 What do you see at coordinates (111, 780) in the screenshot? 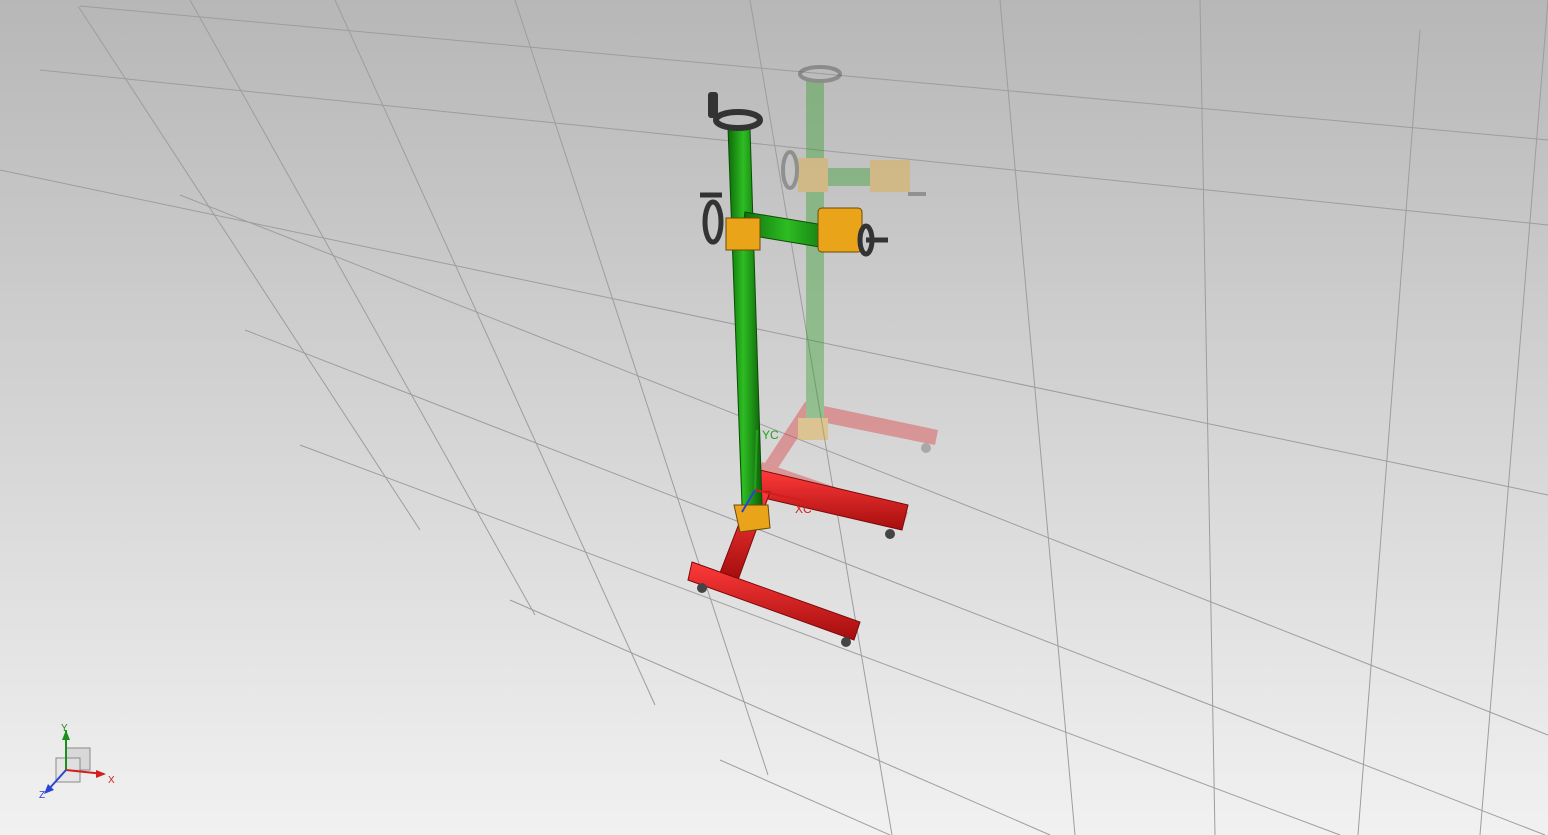
I see `triad-x-label: X` at bounding box center [111, 780].